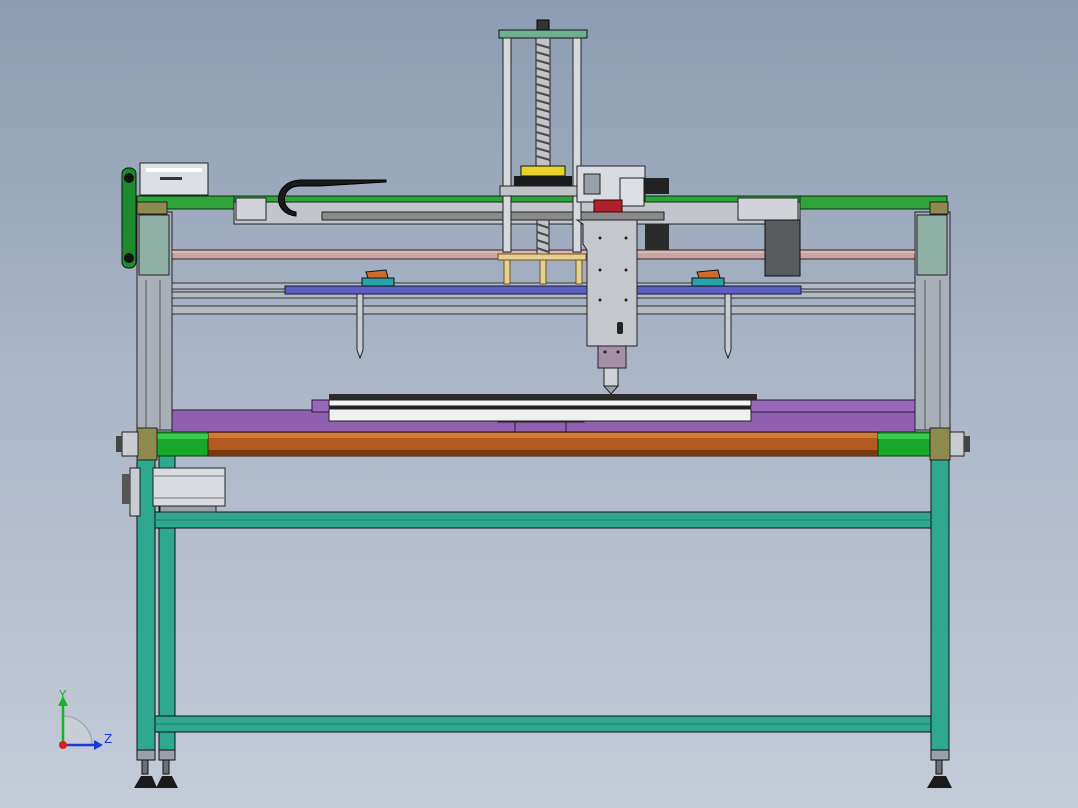  Describe the element at coordinates (611, 390) in the screenshot. I see `cutting-knife-tip` at that location.